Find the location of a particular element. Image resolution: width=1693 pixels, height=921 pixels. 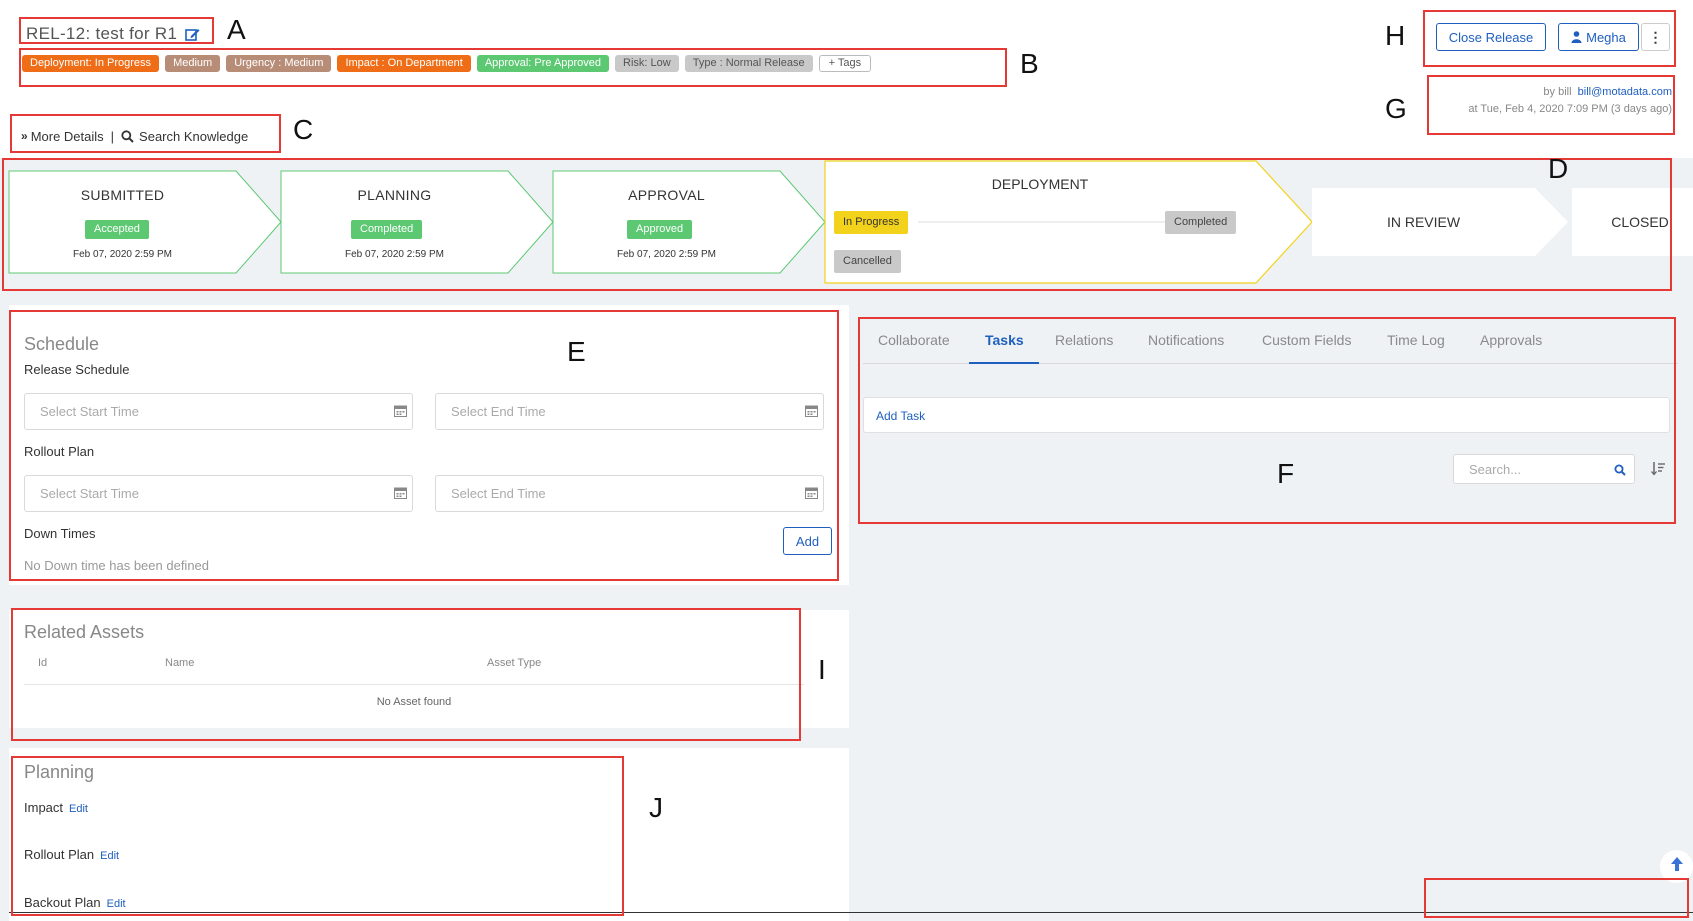

release-schedule-label: Release Schedule is located at coordinates (77, 369).